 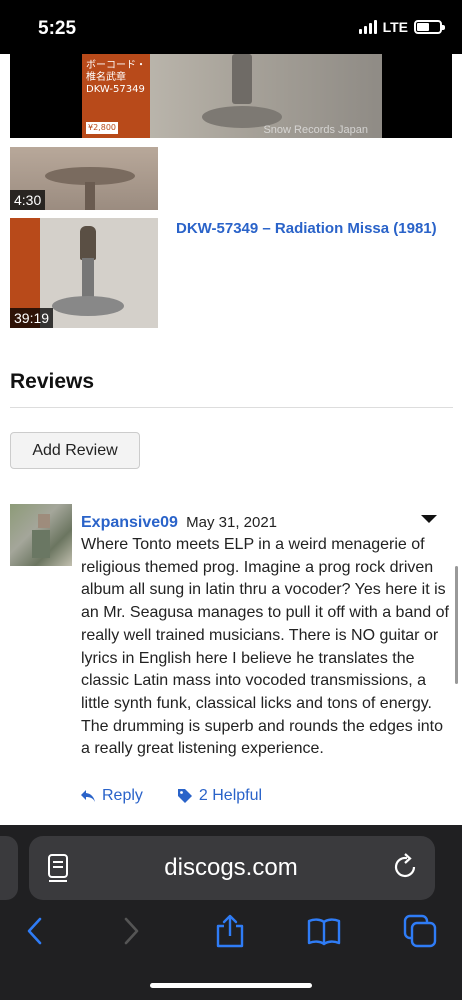 I want to click on tag-icon, so click(x=184, y=796).